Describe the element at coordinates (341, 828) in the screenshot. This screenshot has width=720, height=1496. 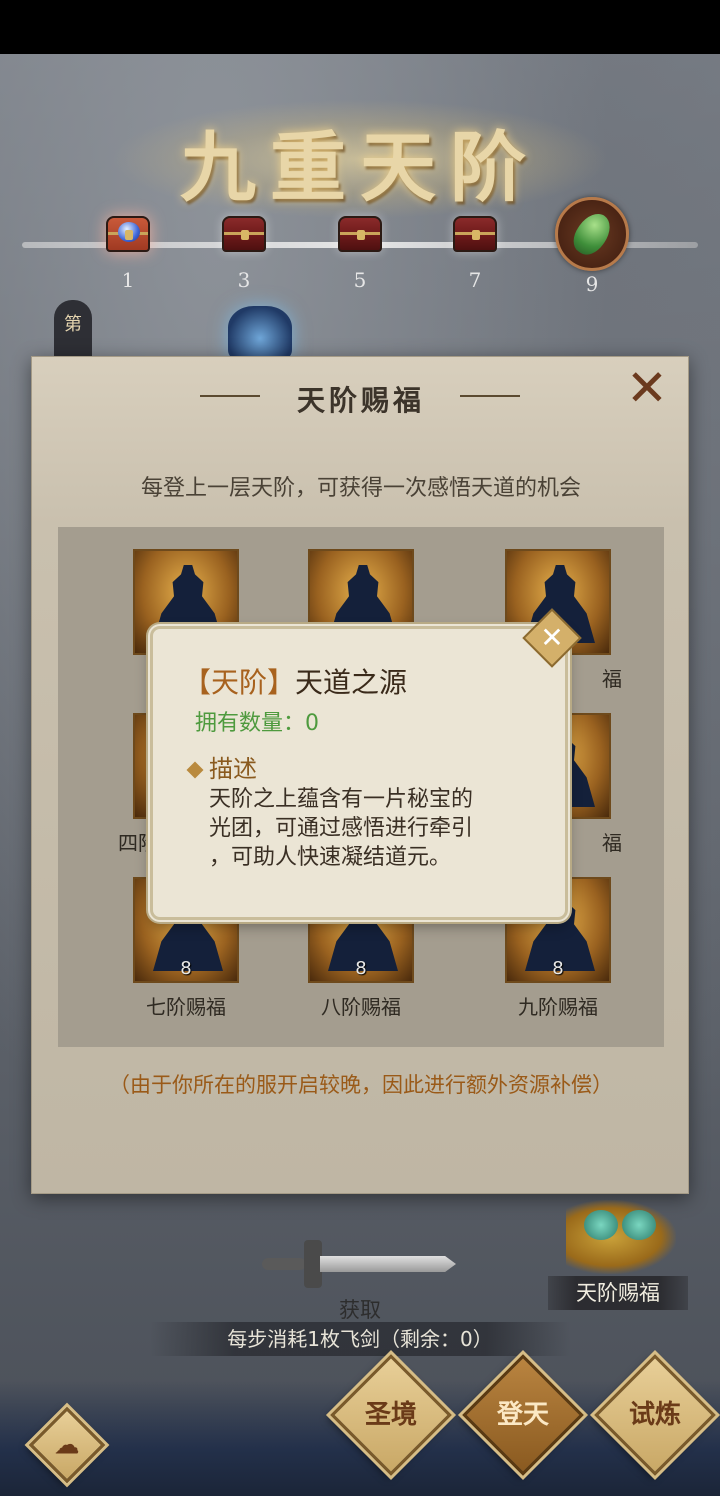
I see `item-description: 天阶之上蕴含有一片秘宝的 光团，可通过感悟进行牵引 ，可助人快速凝结道元。` at that location.